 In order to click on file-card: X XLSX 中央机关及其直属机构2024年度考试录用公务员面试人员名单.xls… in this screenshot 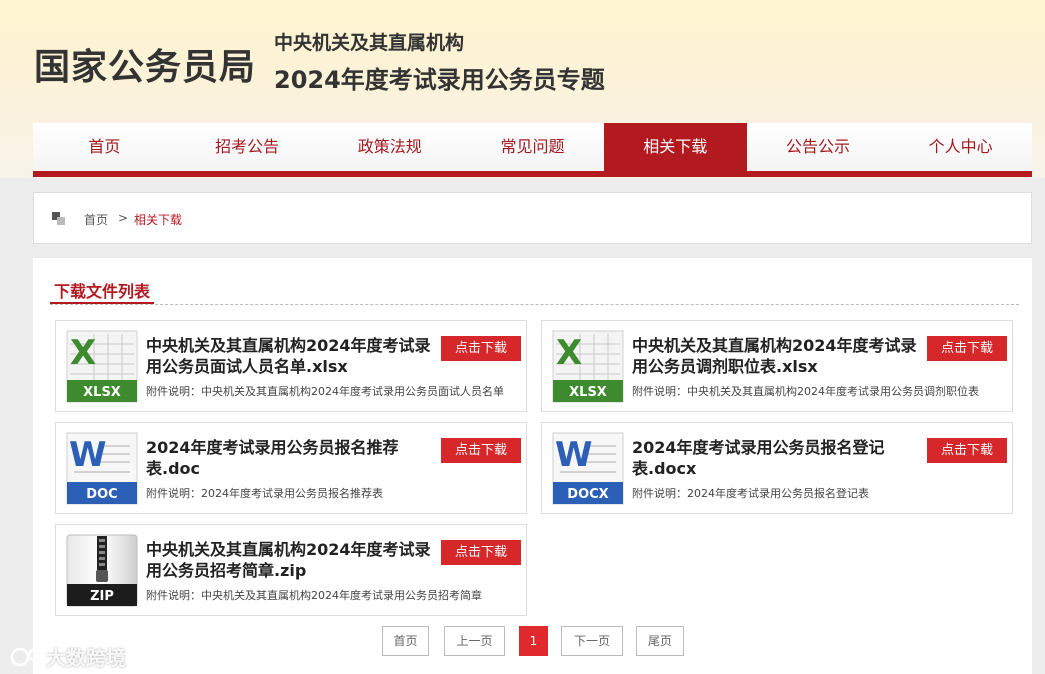, I will do `click(291, 366)`.